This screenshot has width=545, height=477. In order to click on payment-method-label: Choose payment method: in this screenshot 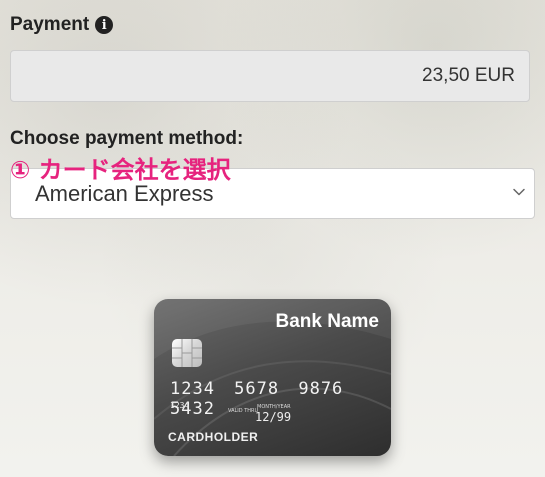, I will do `click(127, 138)`.